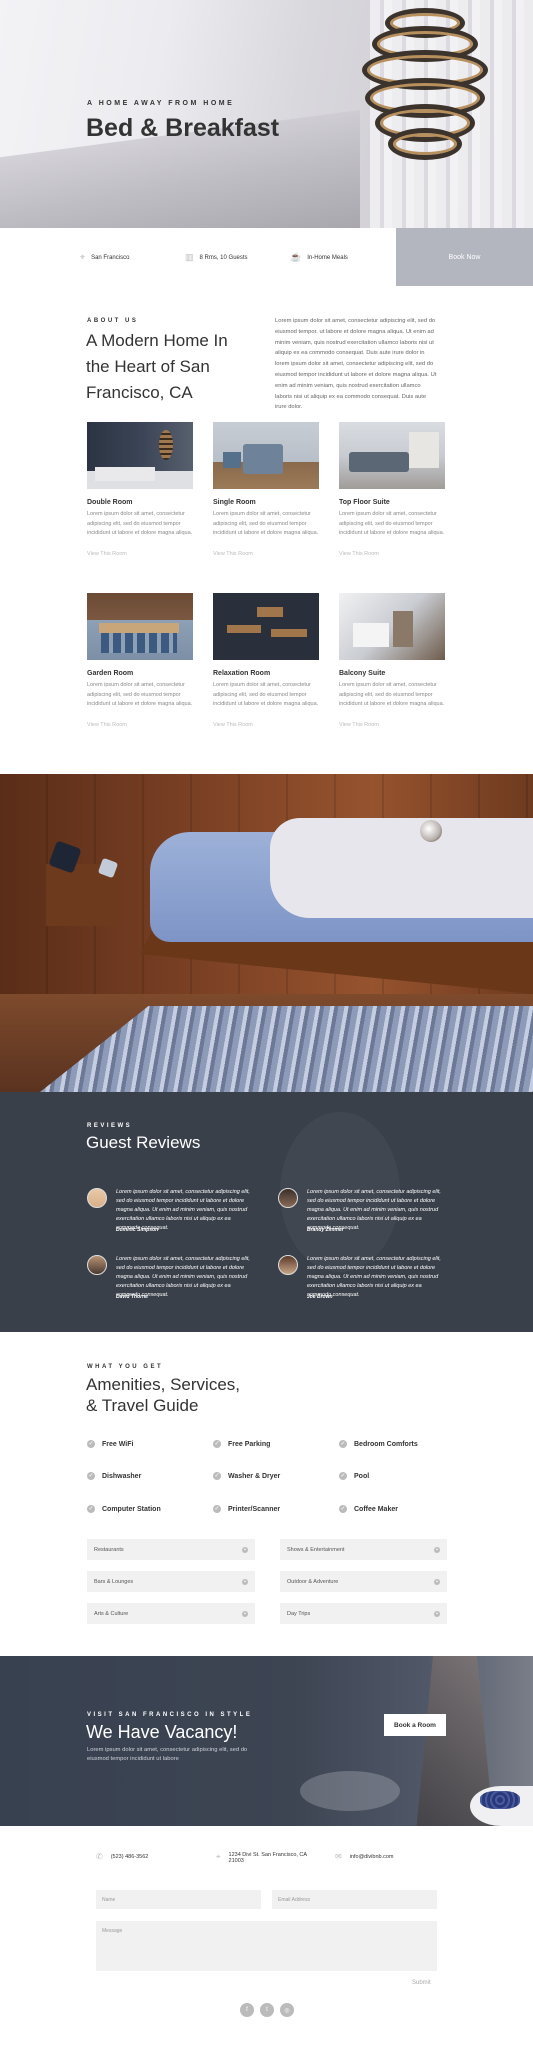 This screenshot has height=2050, width=533. Describe the element at coordinates (266, 1741) in the screenshot. I see `vacancy-banner` at that location.